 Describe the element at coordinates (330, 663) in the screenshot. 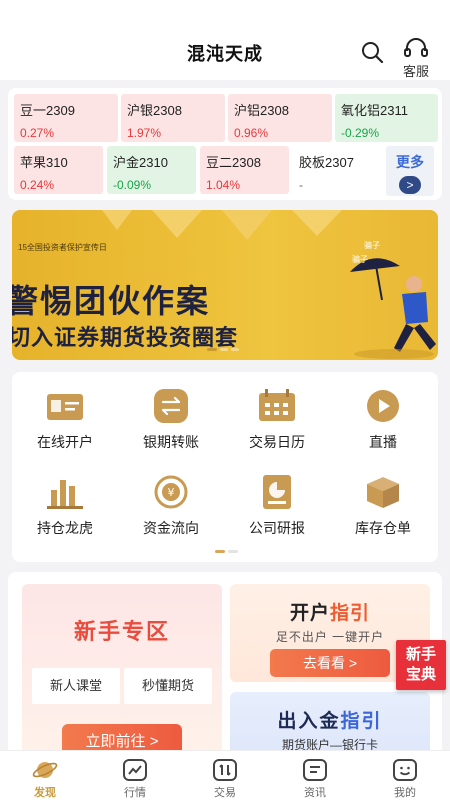

I see `take-a-look-button: 去看看 >` at that location.